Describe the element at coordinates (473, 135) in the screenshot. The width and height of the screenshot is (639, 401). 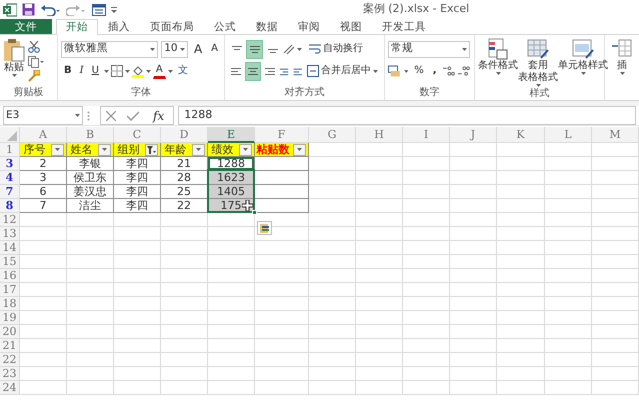
I see `column-header: J` at that location.